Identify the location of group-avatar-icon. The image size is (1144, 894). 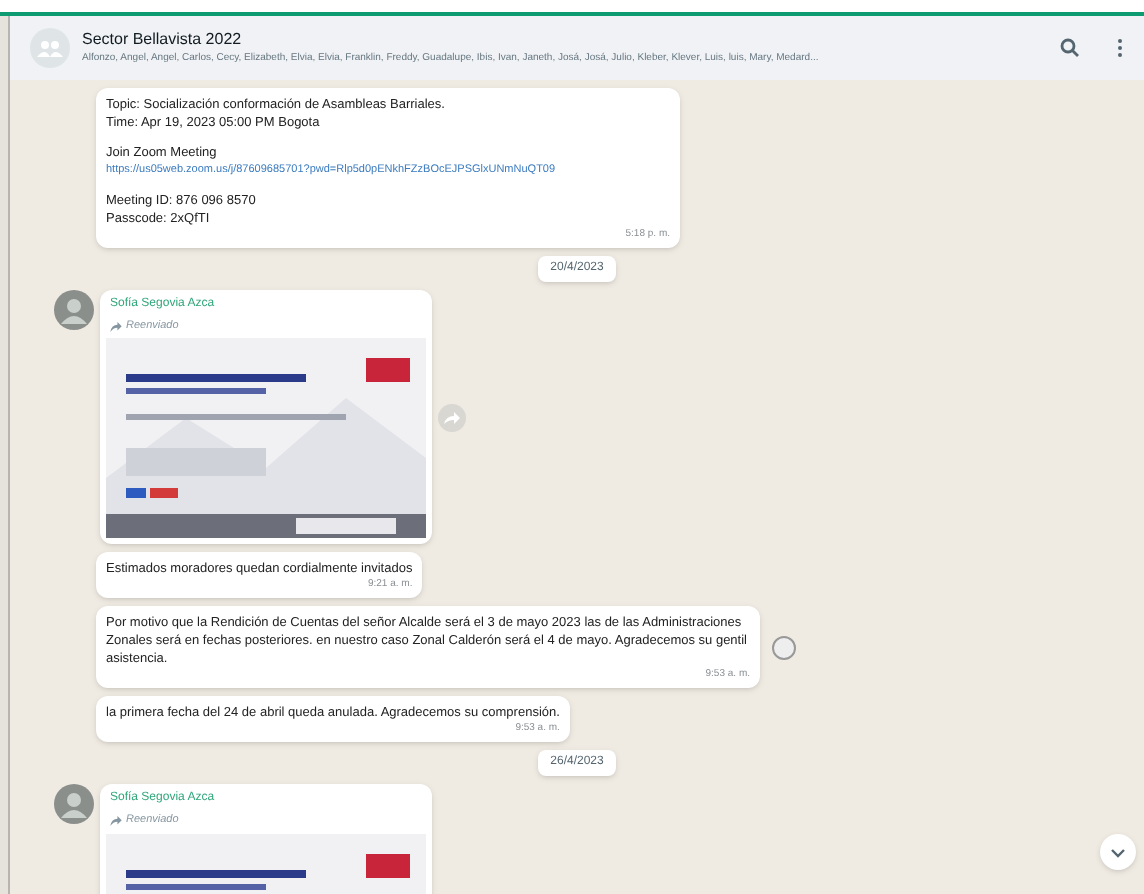
(50, 48).